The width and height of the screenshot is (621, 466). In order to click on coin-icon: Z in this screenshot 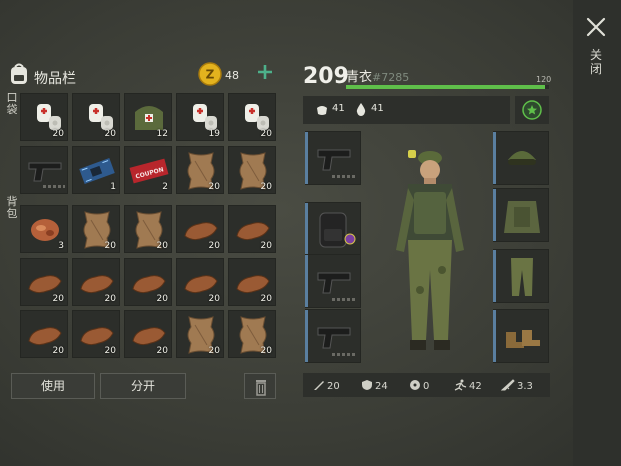, I will do `click(210, 74)`.